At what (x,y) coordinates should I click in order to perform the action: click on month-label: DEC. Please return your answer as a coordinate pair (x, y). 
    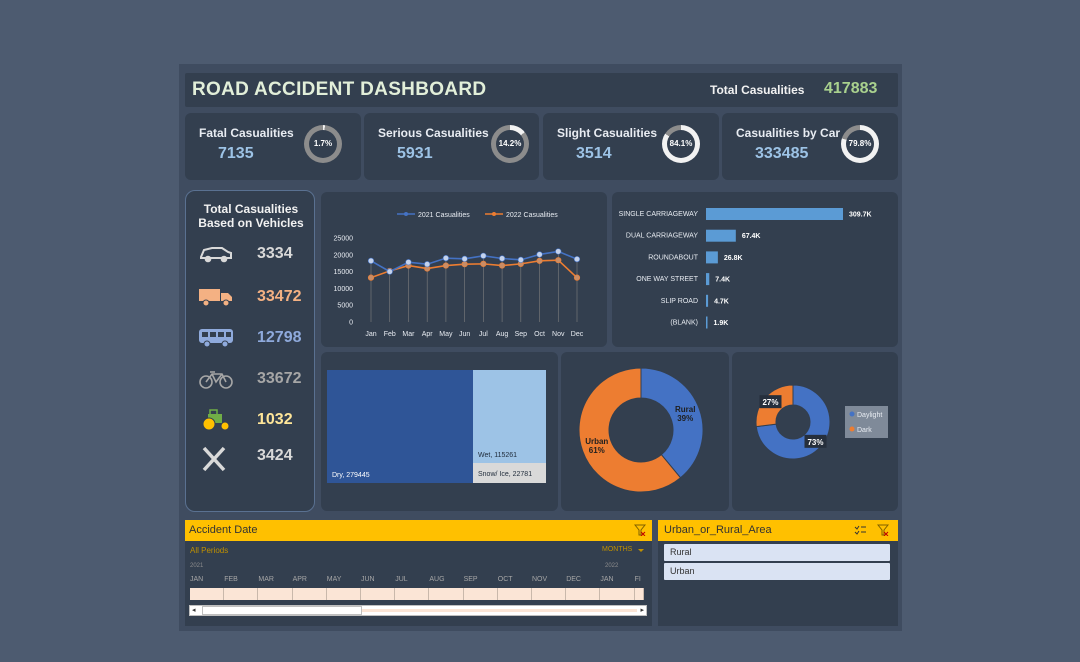
    Looking at the image, I should click on (573, 579).